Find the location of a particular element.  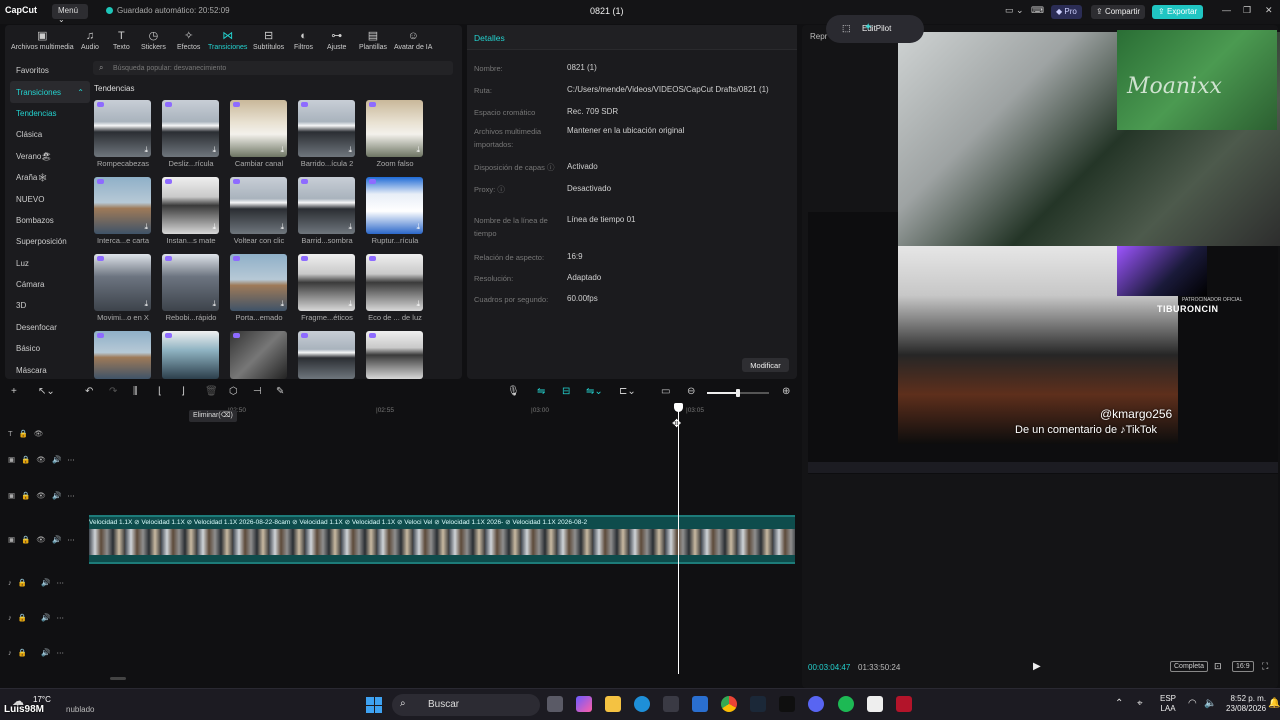

file-explorer-icon is located at coordinates (613, 704).